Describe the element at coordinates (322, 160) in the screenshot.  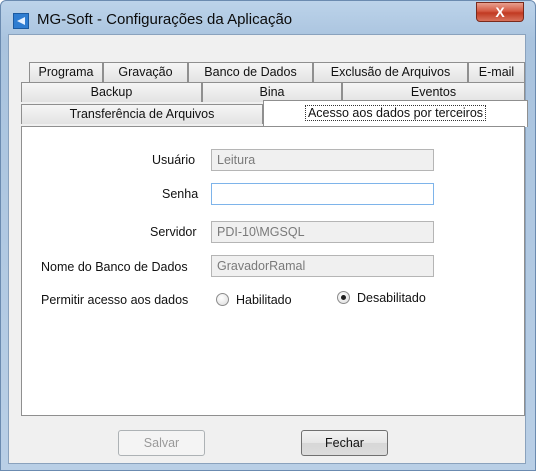
I see `usuario-field: Leitura` at that location.